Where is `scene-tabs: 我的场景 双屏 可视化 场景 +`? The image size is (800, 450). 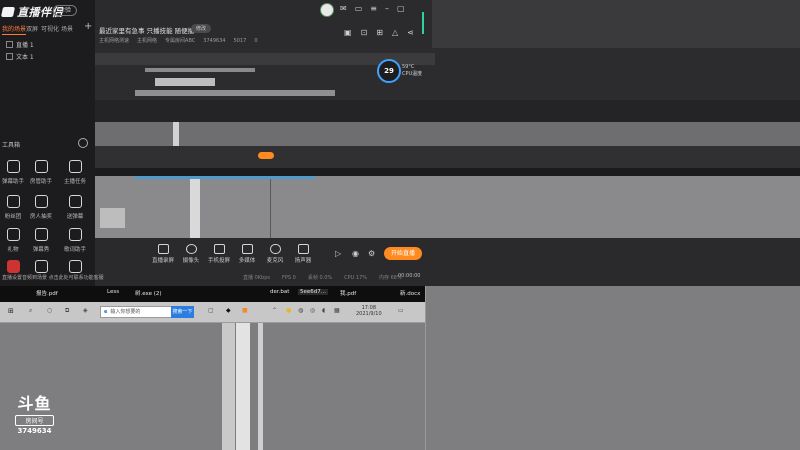 scene-tabs: 我的场景 双屏 可视化 场景 + is located at coordinates (47, 28).